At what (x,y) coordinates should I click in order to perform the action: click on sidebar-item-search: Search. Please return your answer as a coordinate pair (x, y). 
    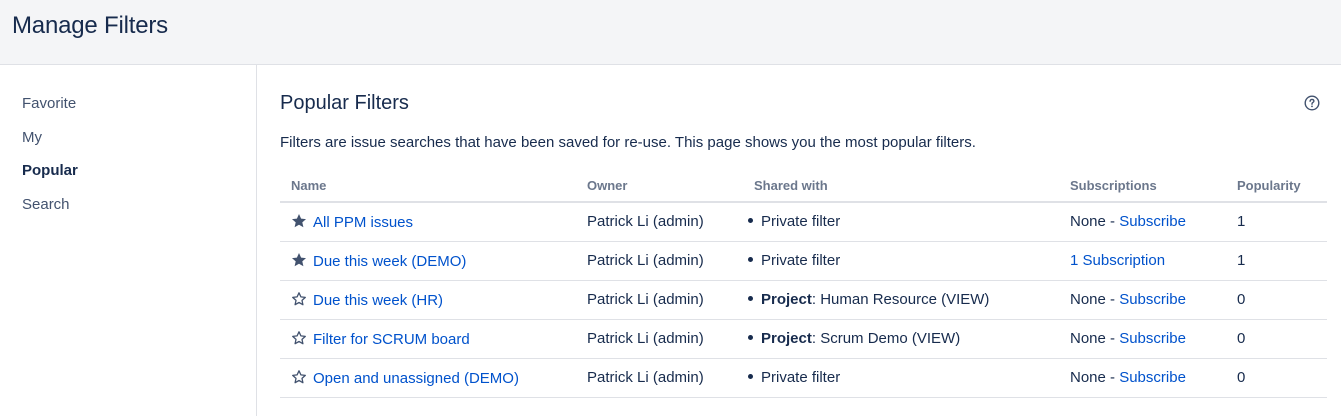
    Looking at the image, I should click on (50, 211).